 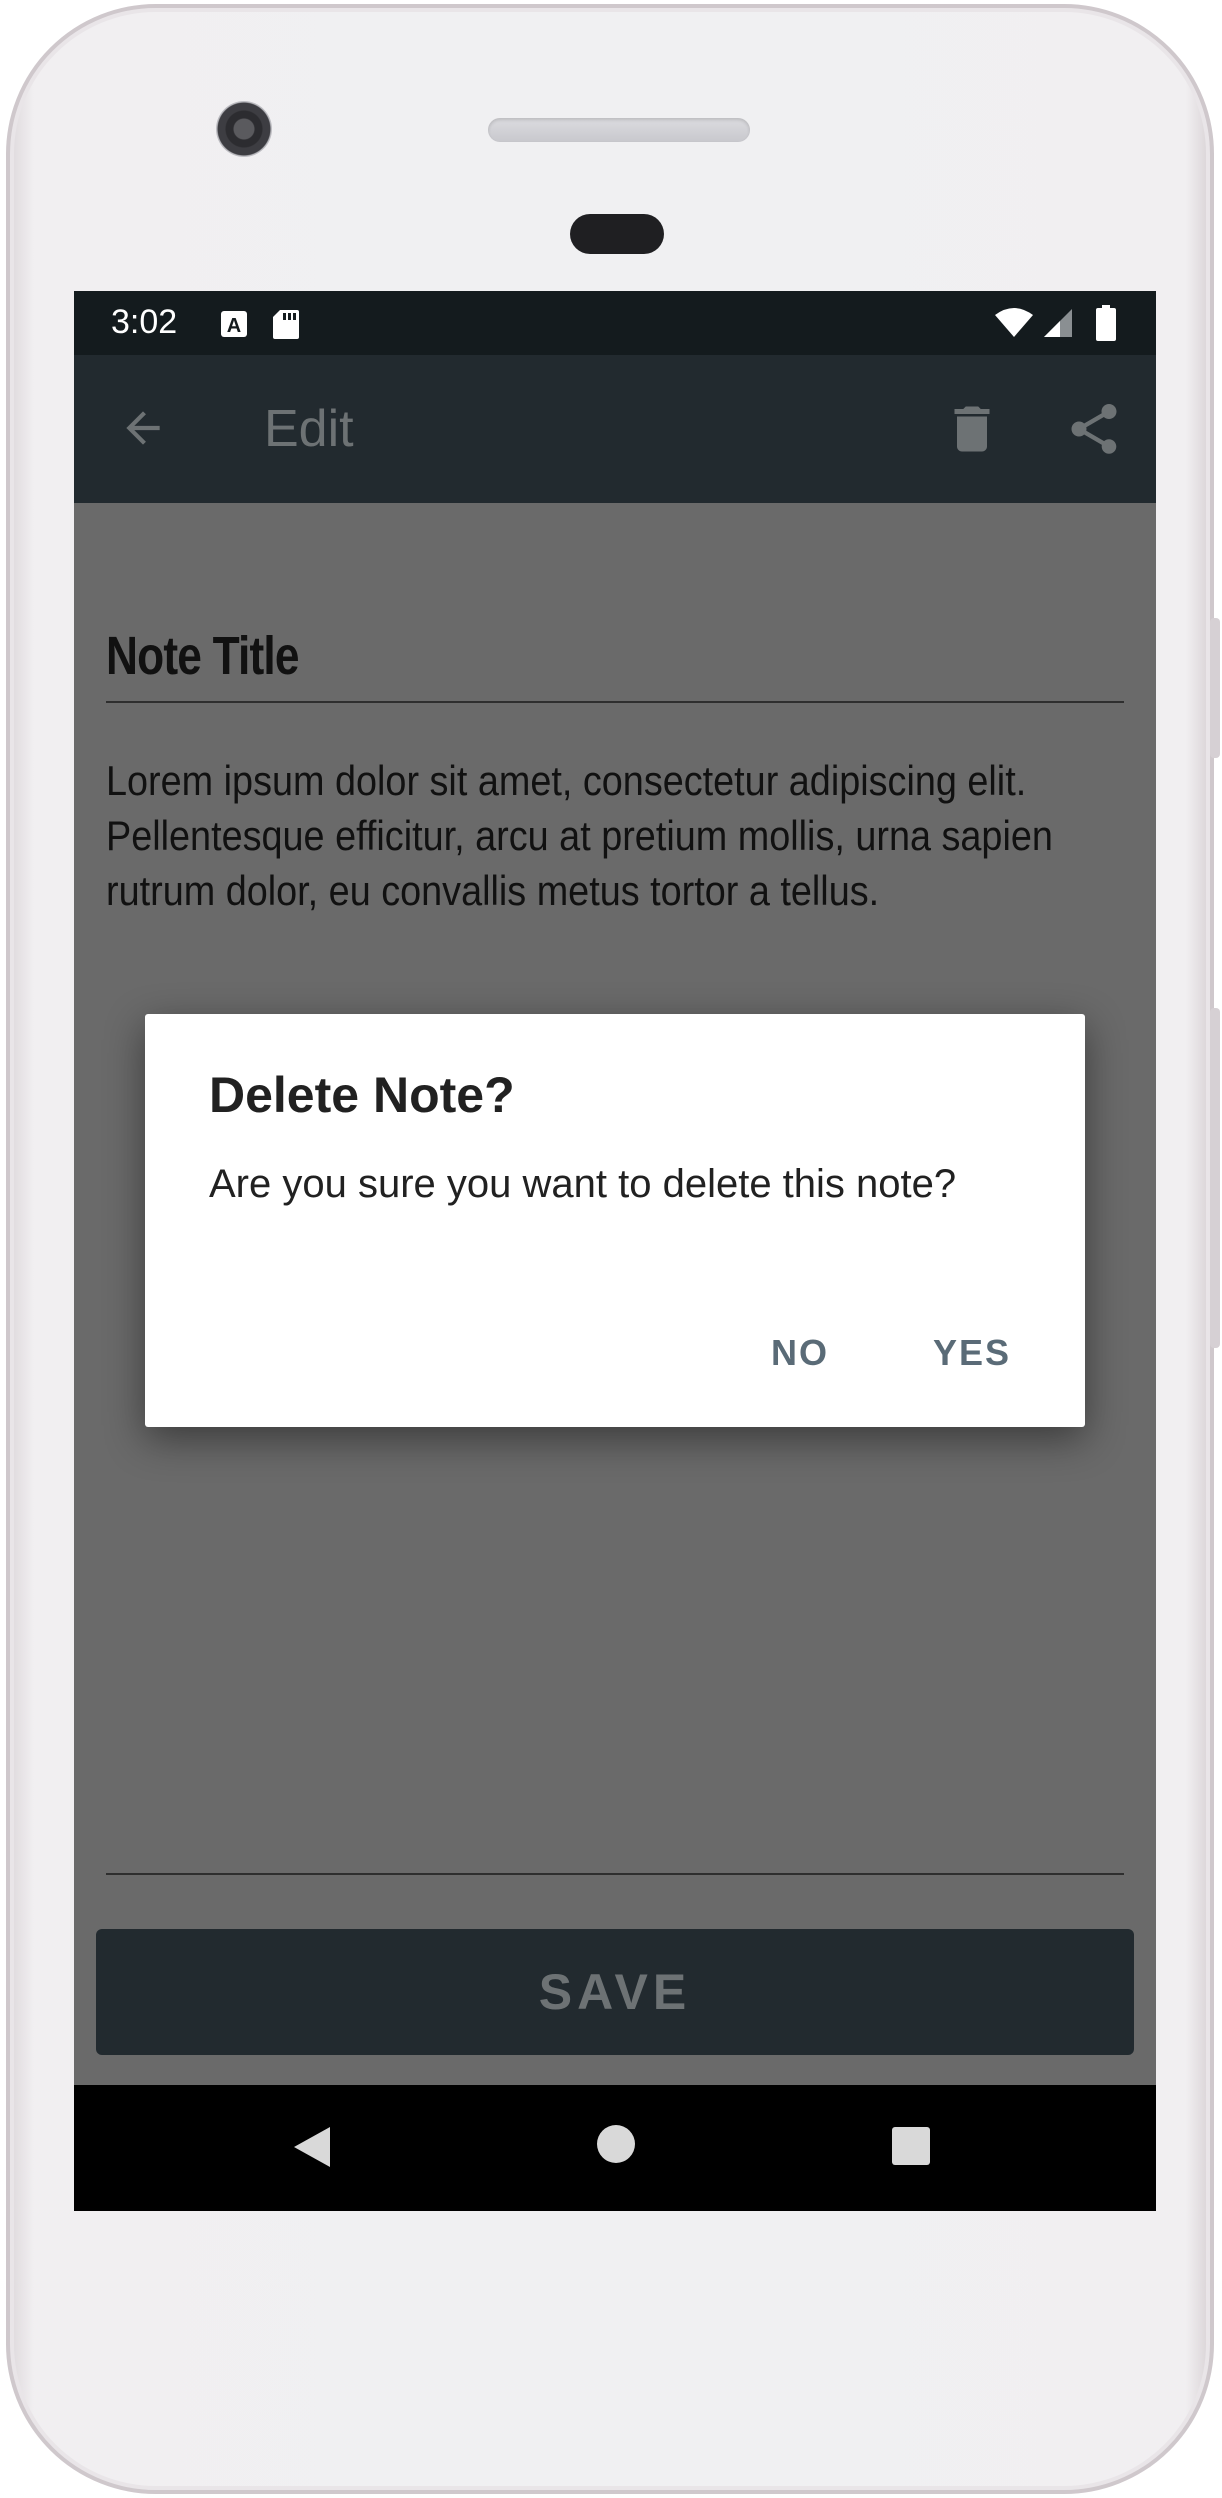 I want to click on body-underline, so click(x=615, y=1874).